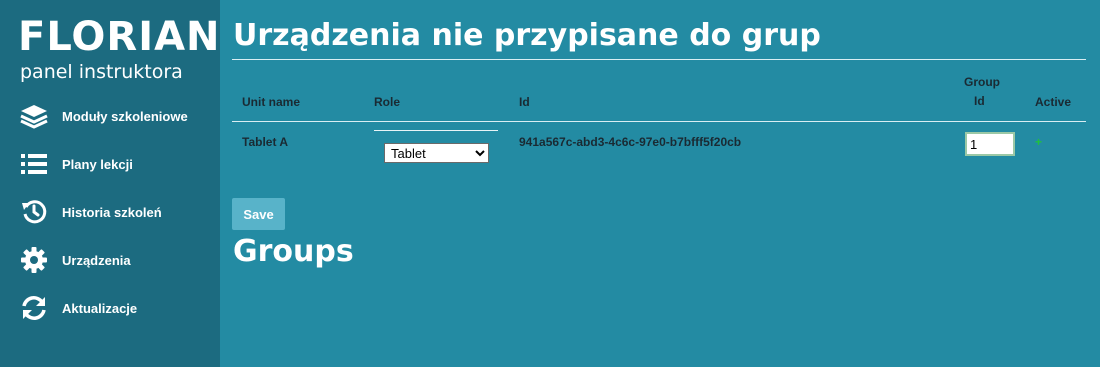 The width and height of the screenshot is (1100, 367). I want to click on header-group-id-line1: Group, so click(982, 82).